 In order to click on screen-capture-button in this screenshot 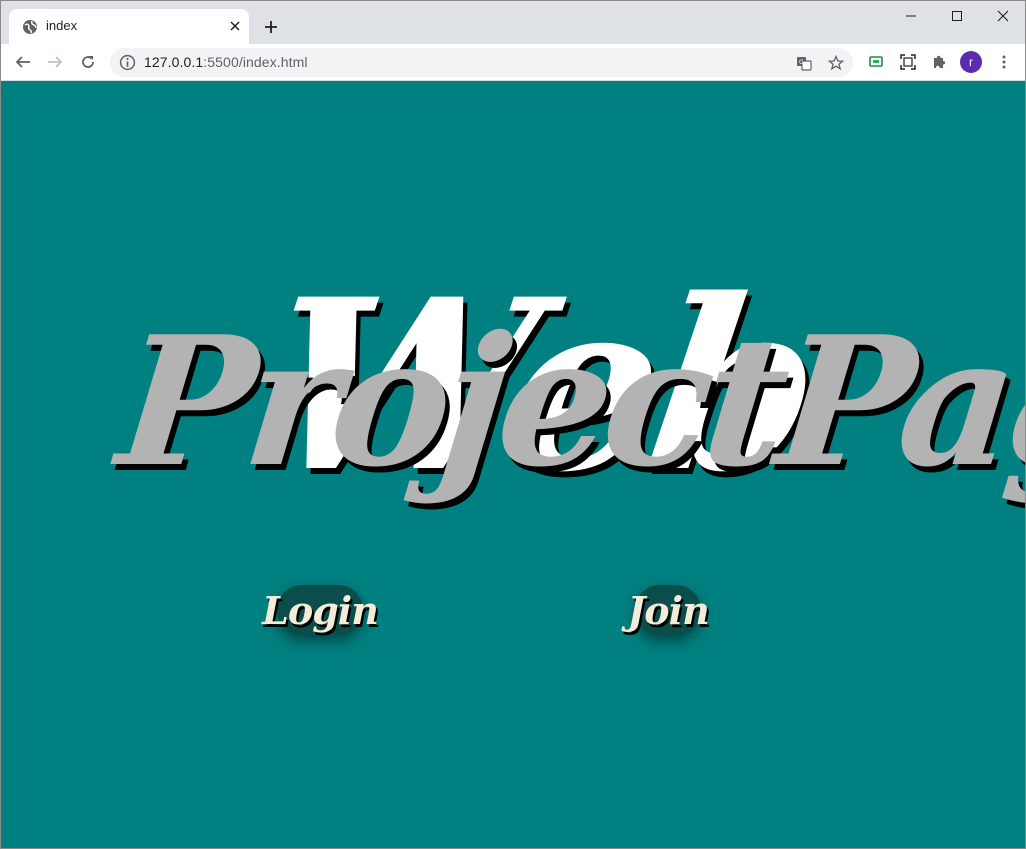, I will do `click(908, 62)`.